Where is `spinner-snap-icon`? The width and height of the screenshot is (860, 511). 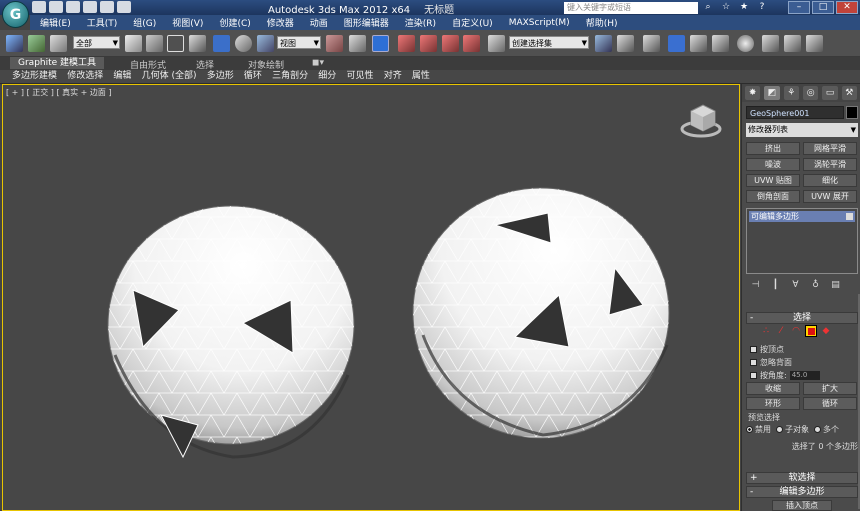
spinner-snap-icon is located at coordinates (471, 43).